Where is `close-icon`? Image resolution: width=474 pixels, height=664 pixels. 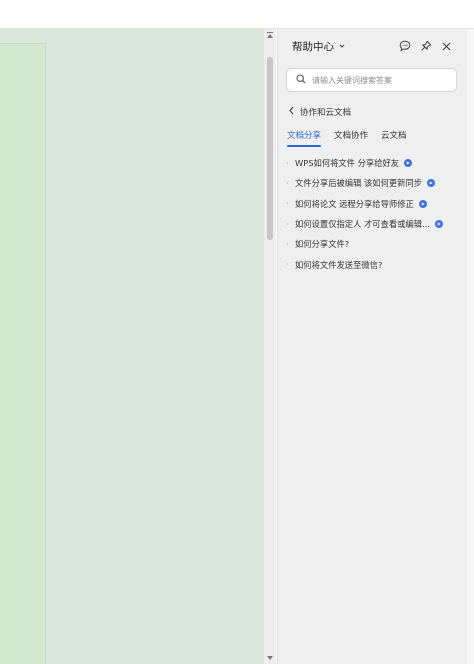
close-icon is located at coordinates (446, 46).